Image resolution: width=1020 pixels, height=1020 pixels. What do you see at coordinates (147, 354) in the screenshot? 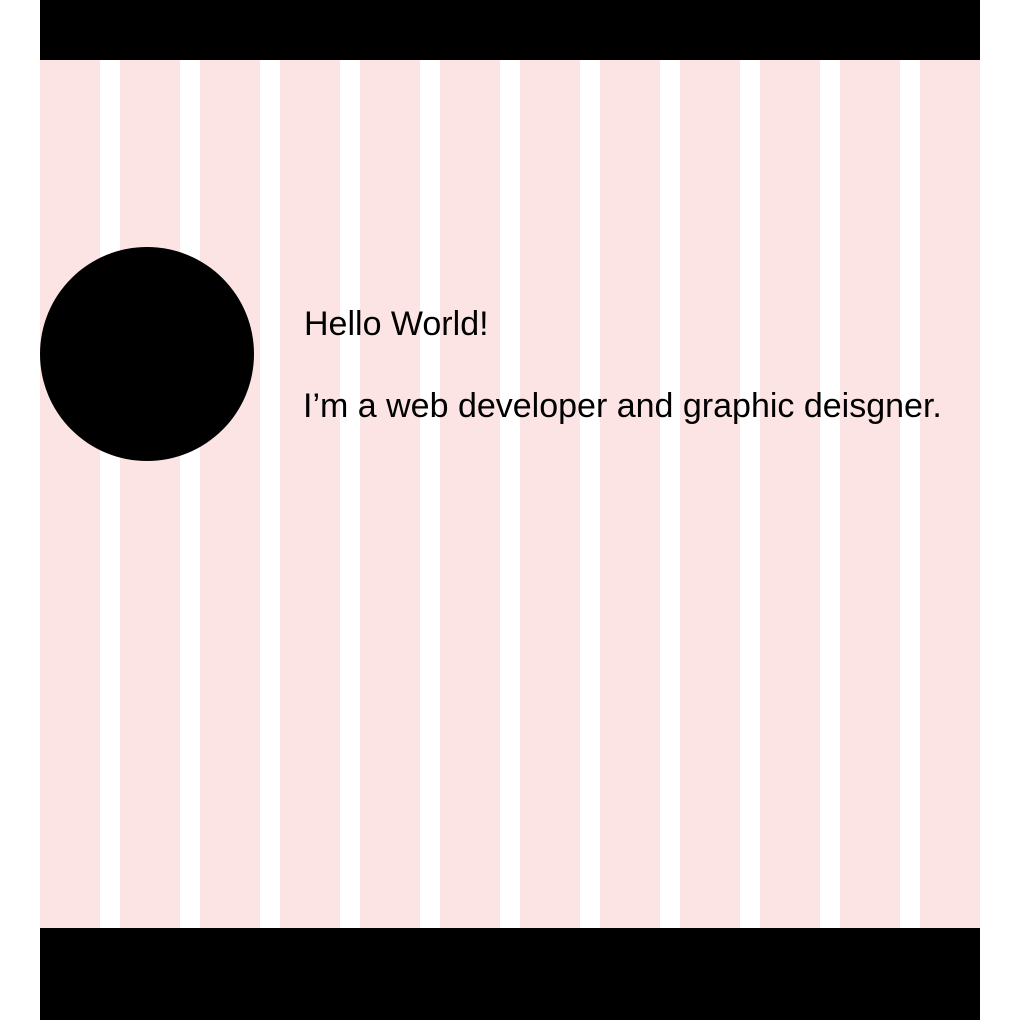
I see `avatar` at bounding box center [147, 354].